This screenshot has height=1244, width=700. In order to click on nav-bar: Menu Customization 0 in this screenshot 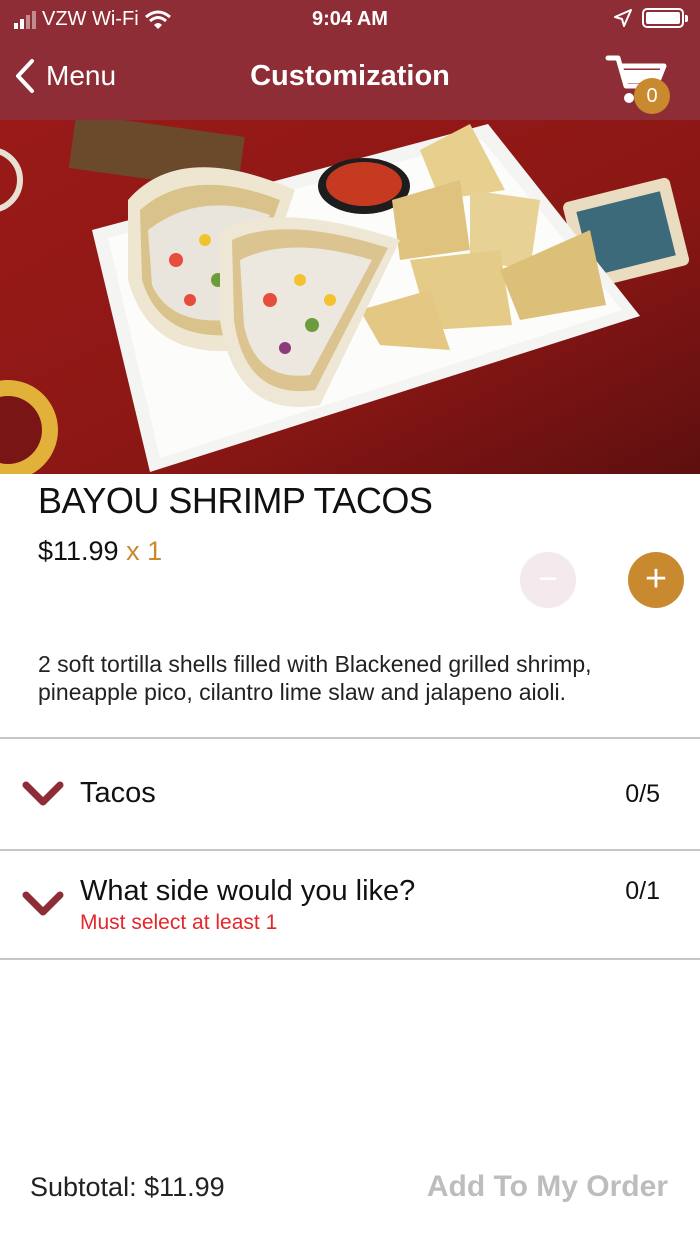, I will do `click(350, 80)`.